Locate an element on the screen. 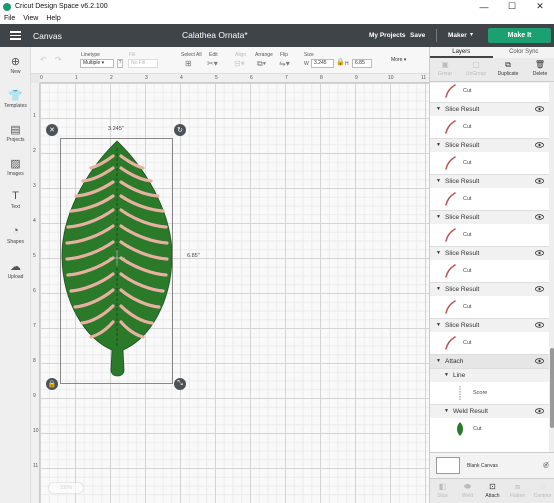  layer-group-weld-result: ▼ Weld Result is located at coordinates (489, 411).